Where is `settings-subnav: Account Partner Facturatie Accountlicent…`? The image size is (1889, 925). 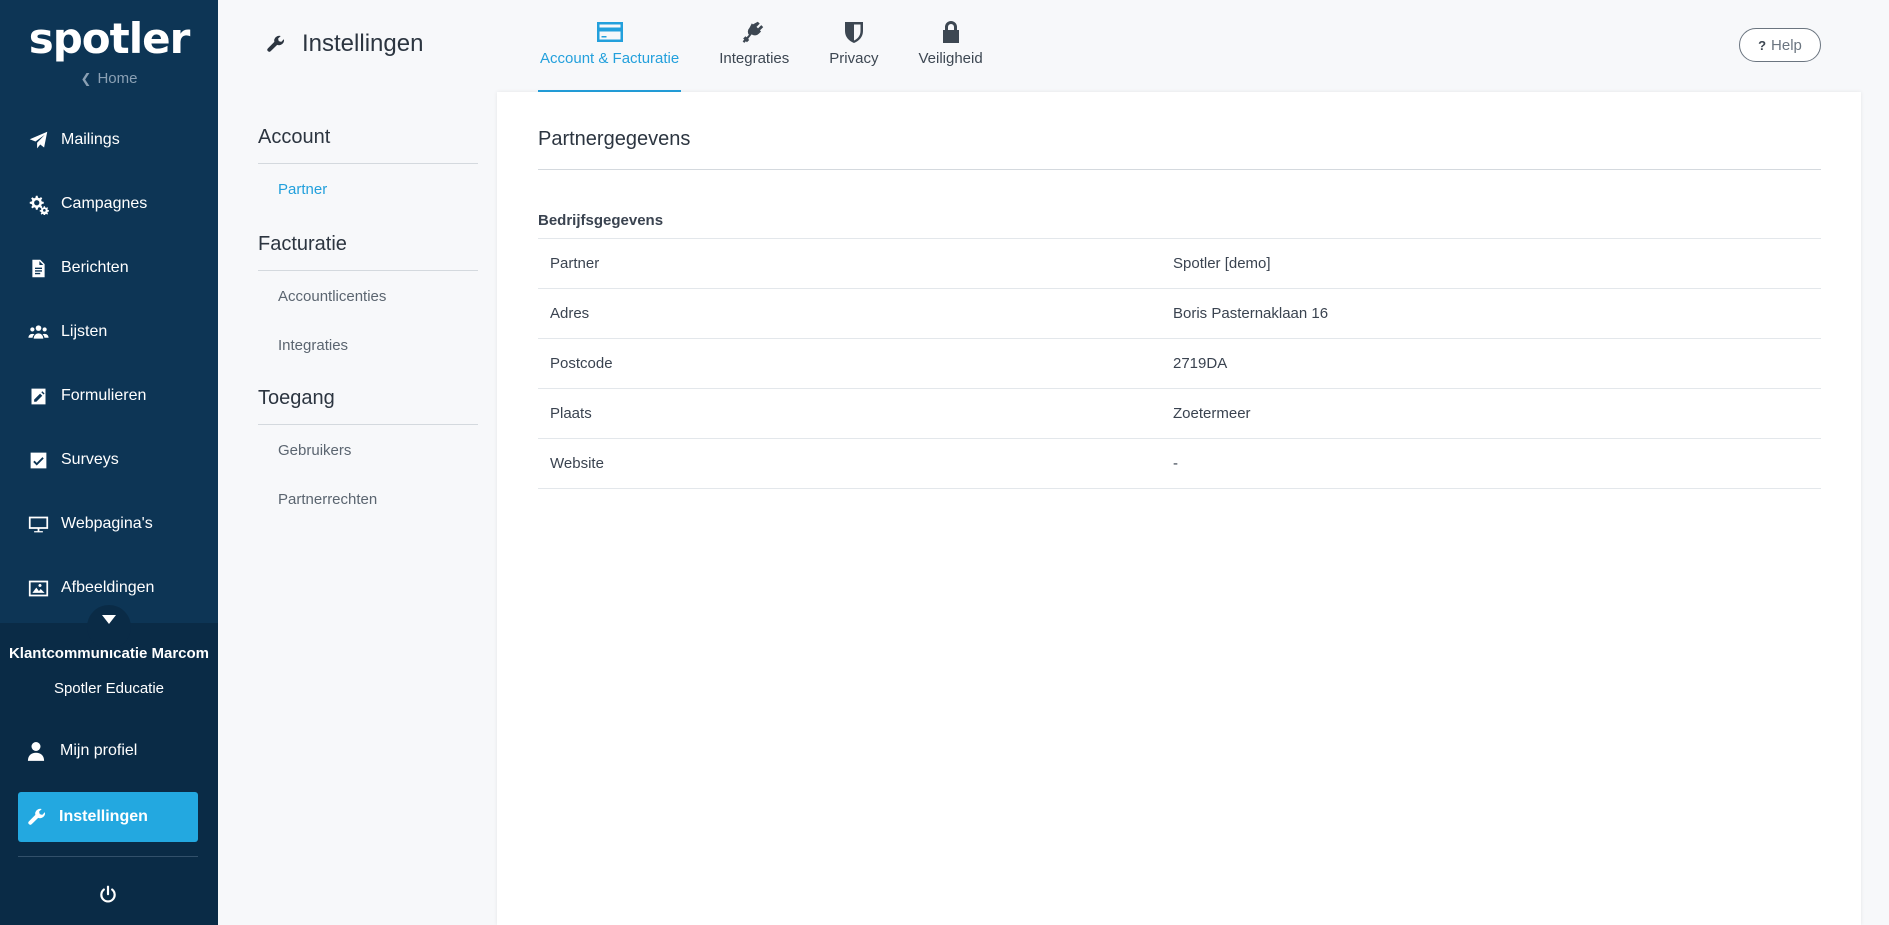 settings-subnav: Account Partner Facturatie Accountlicent… is located at coordinates (368, 307).